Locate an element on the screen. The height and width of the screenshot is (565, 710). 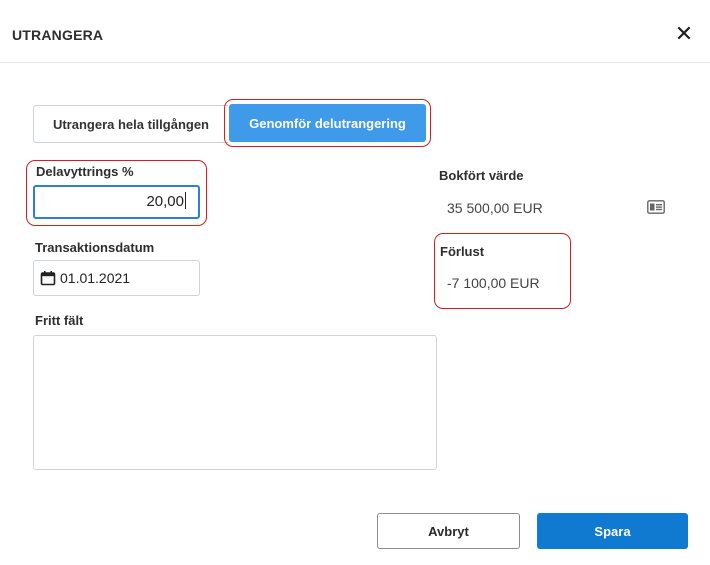
loss-value: -7 100,00 EUR is located at coordinates (493, 283).